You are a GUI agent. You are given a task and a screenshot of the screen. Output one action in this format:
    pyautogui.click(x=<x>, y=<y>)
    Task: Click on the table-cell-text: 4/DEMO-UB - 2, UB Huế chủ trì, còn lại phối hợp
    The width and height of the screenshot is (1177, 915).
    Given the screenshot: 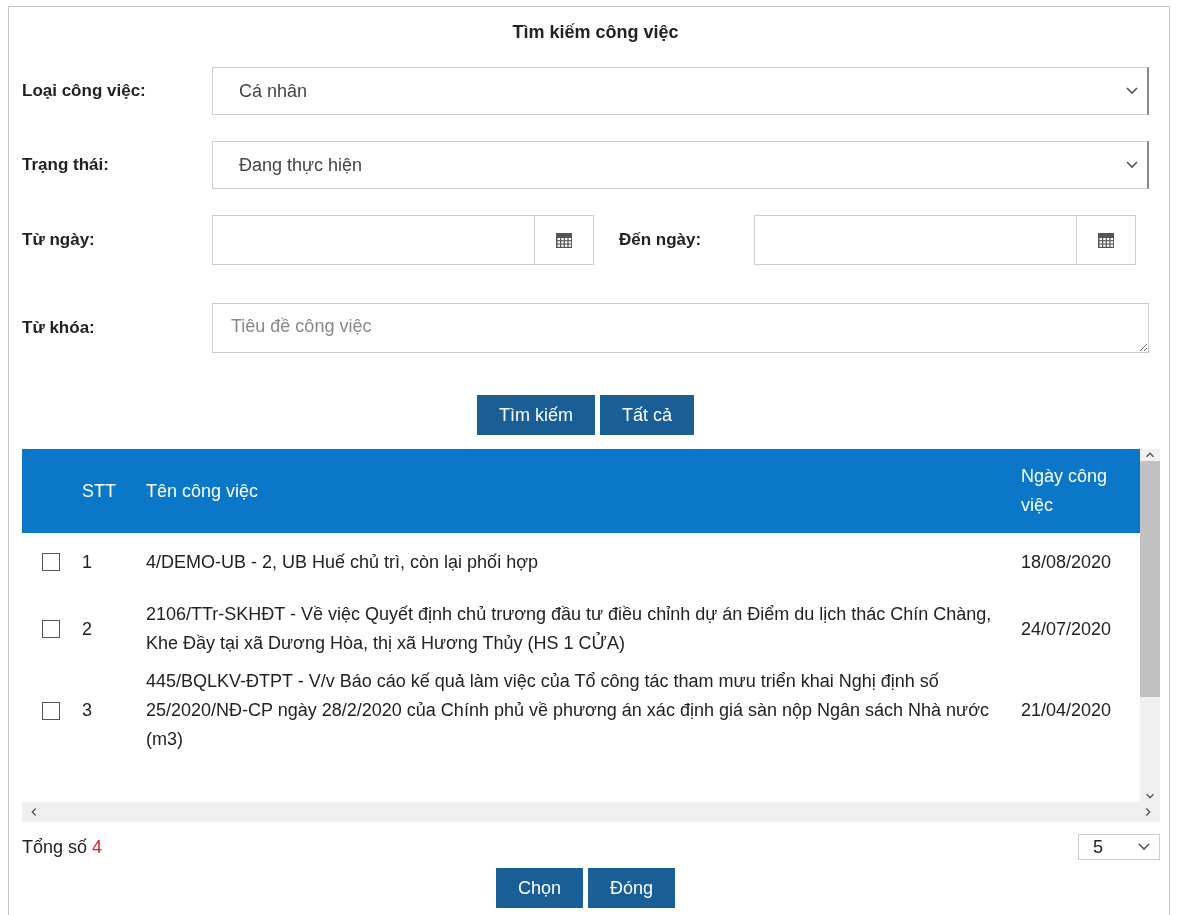 What is the action you would take?
    pyautogui.click(x=342, y=562)
    